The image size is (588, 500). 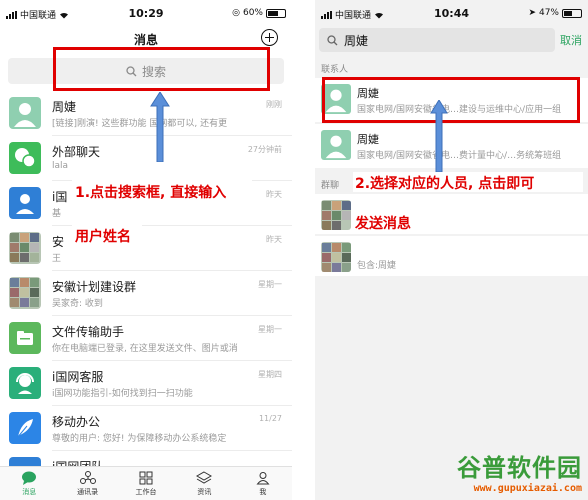 I want to click on status-right: ◎ 60%, so click(x=259, y=13).